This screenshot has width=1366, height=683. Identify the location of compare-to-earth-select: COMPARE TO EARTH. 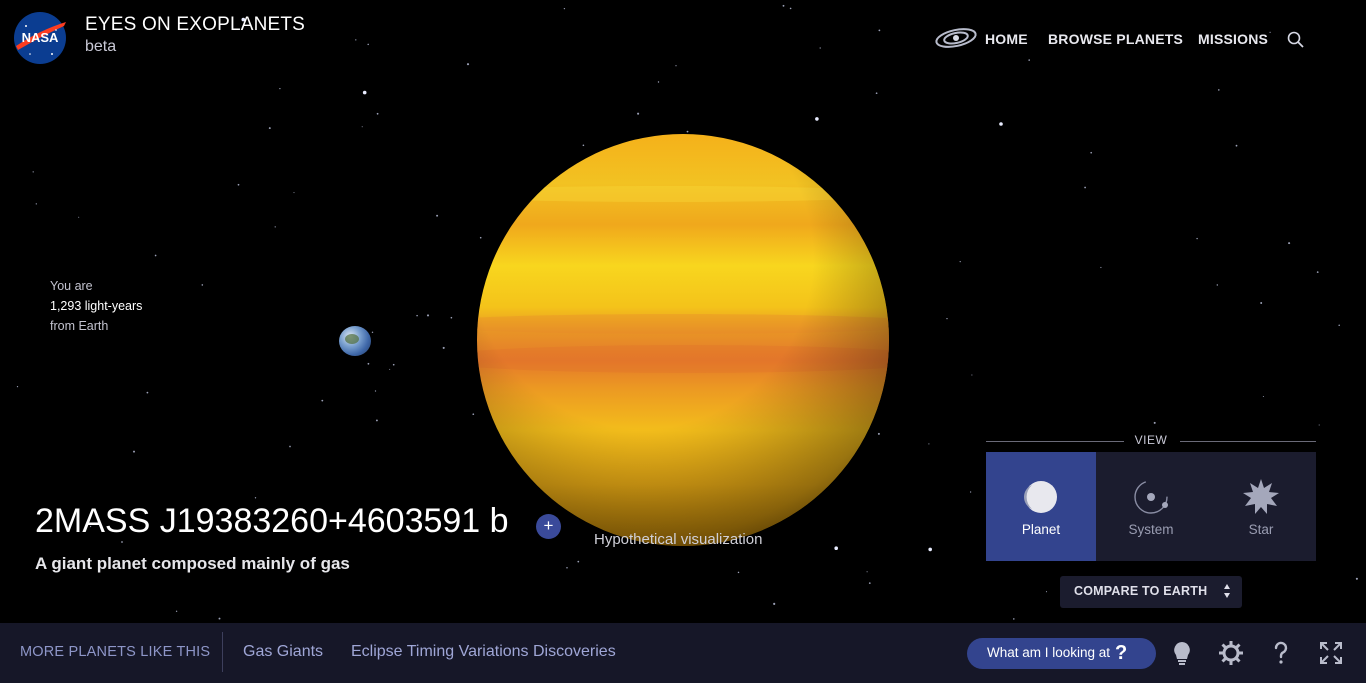
(1151, 592).